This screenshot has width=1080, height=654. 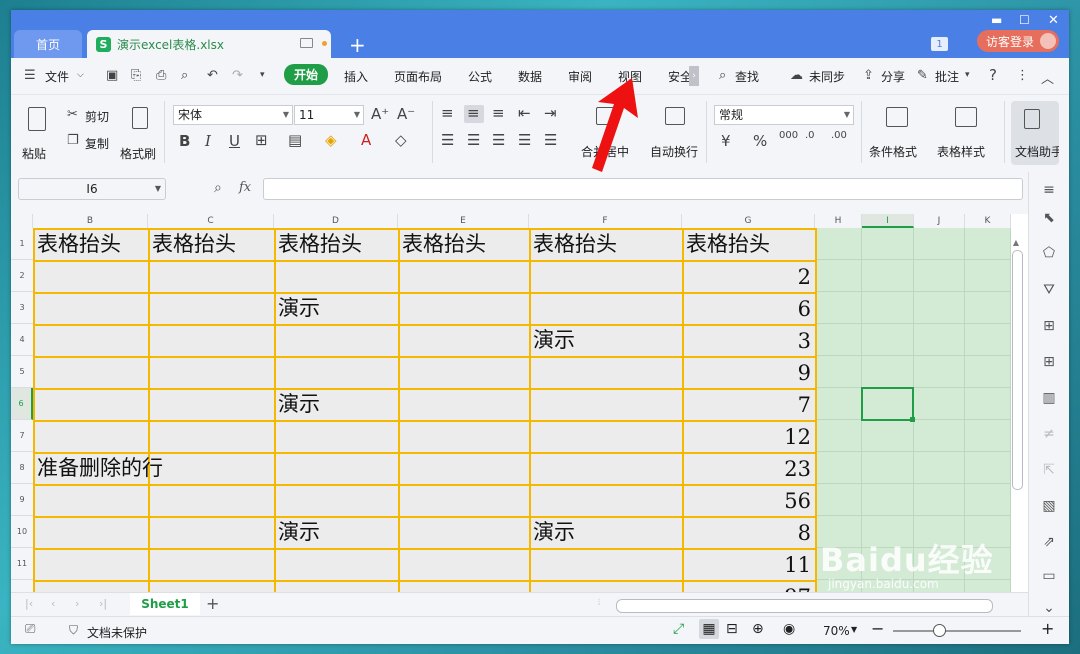 I want to click on cell-d6: 演示, so click(x=299, y=404).